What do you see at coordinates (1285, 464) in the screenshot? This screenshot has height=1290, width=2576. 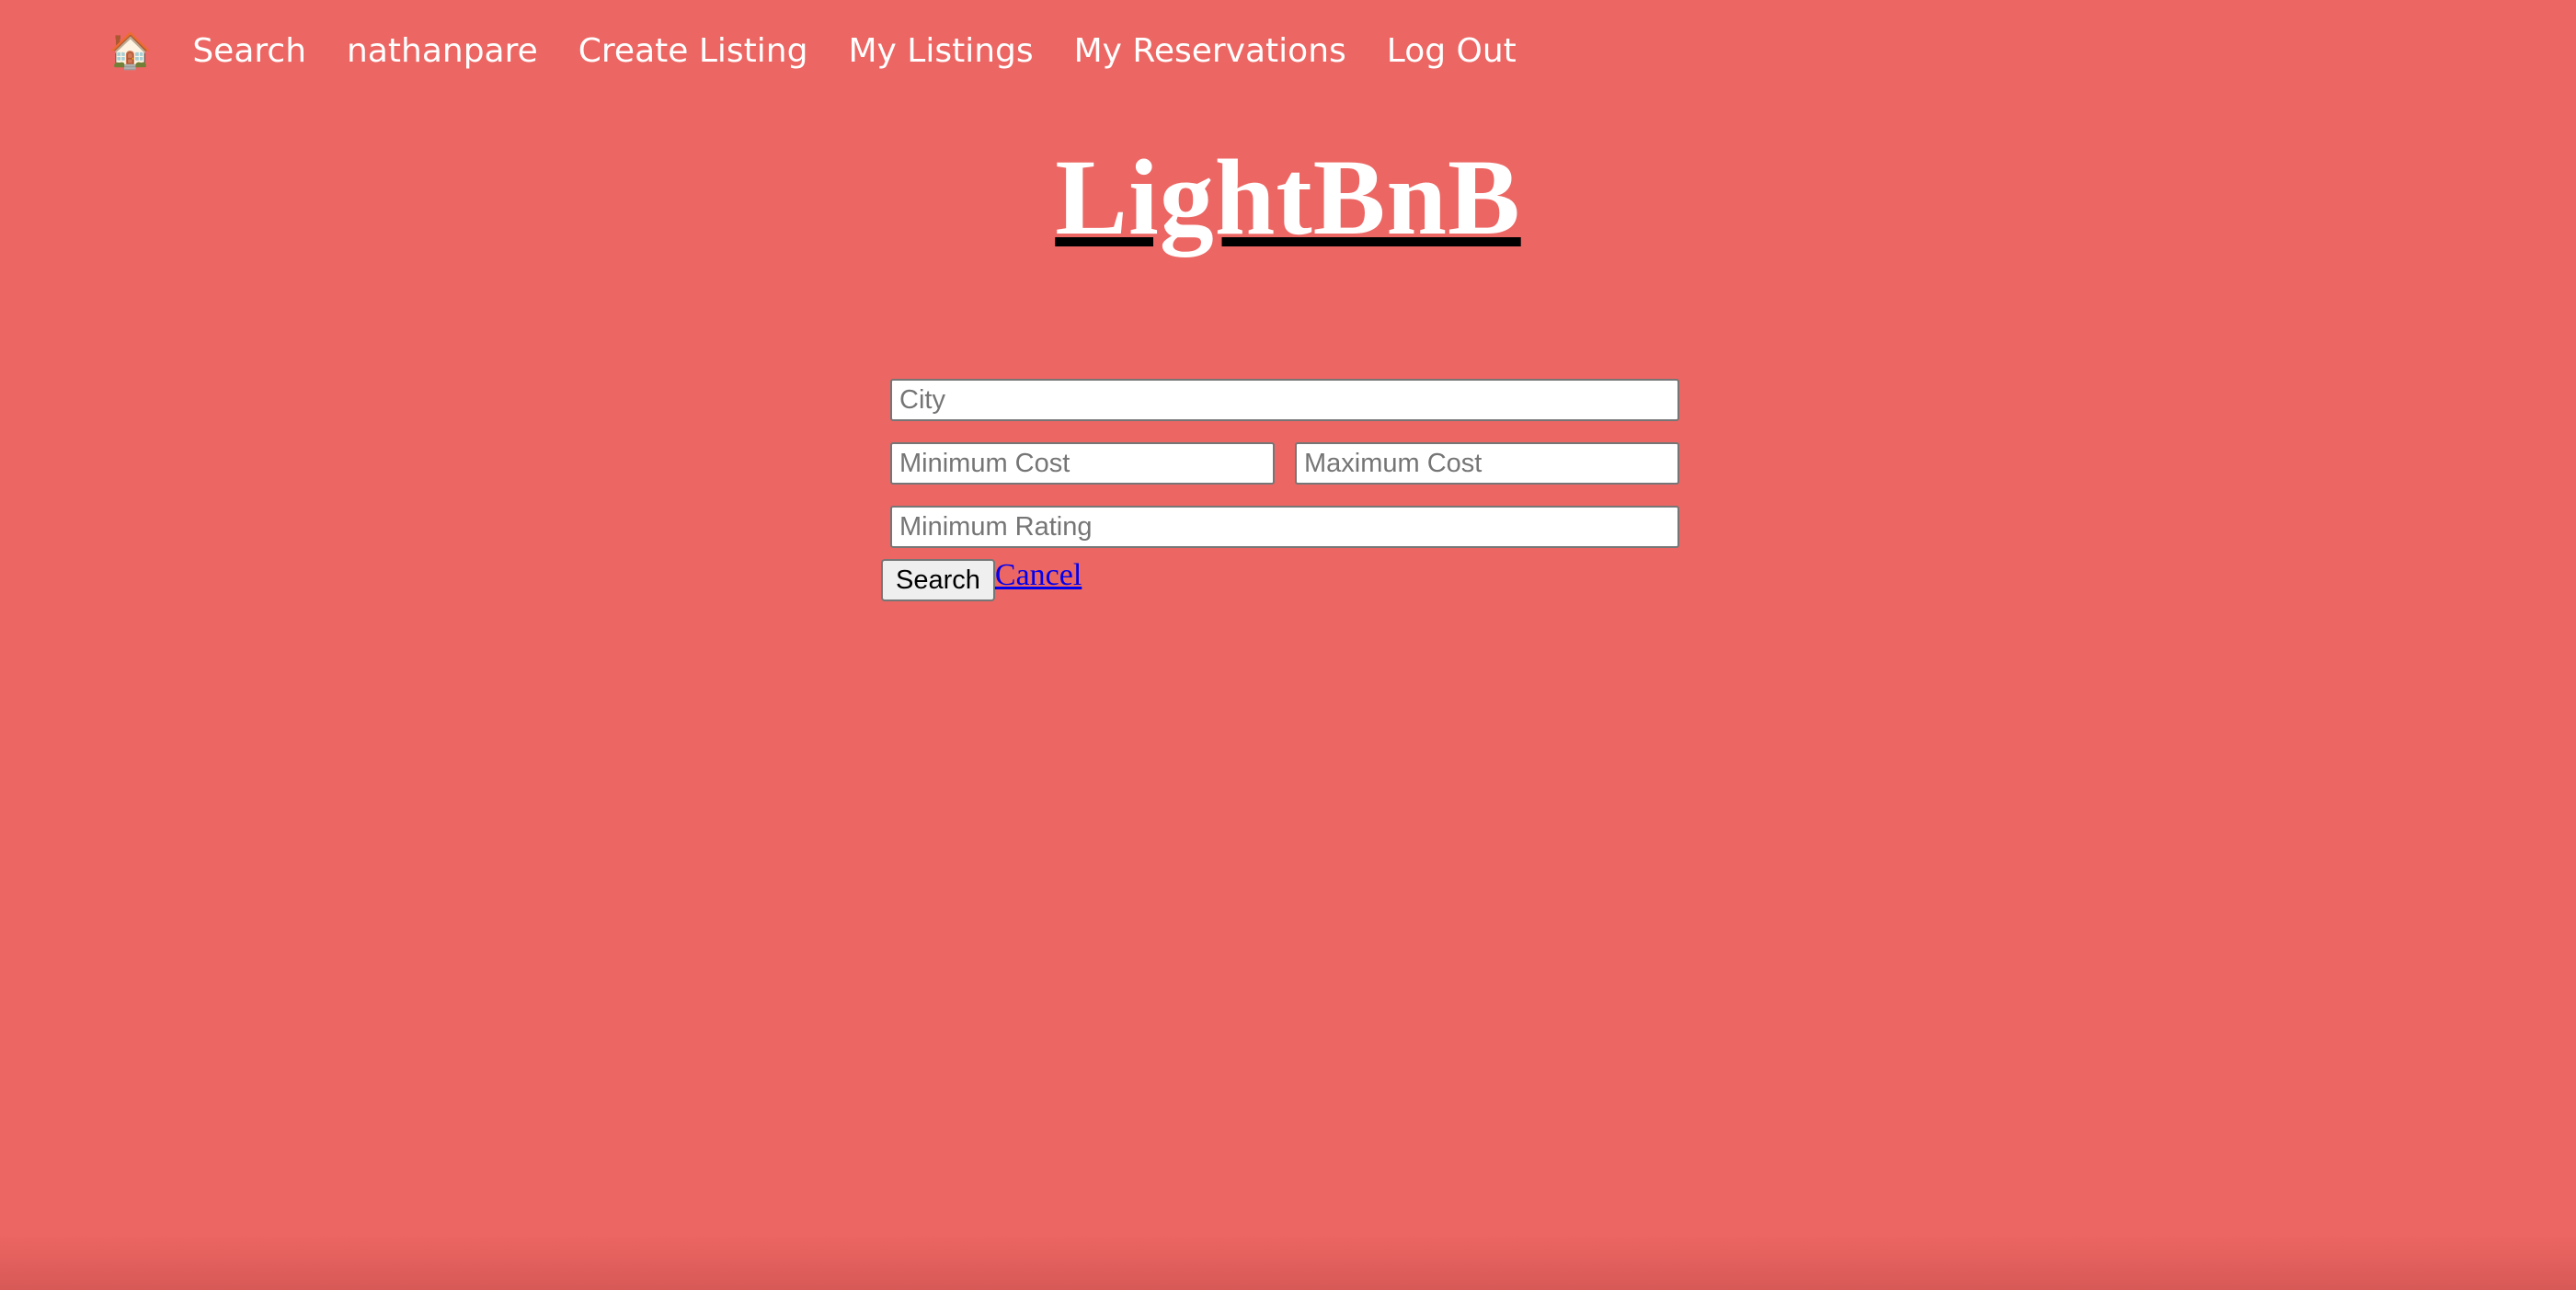 I see `cost-row` at bounding box center [1285, 464].